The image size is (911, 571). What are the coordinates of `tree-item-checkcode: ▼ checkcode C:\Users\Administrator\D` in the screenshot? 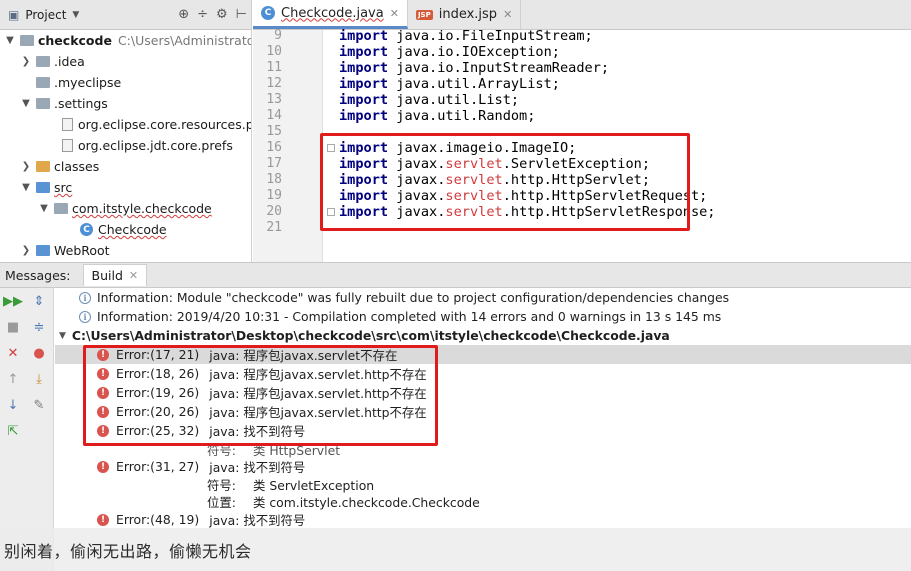 It's located at (125, 40).